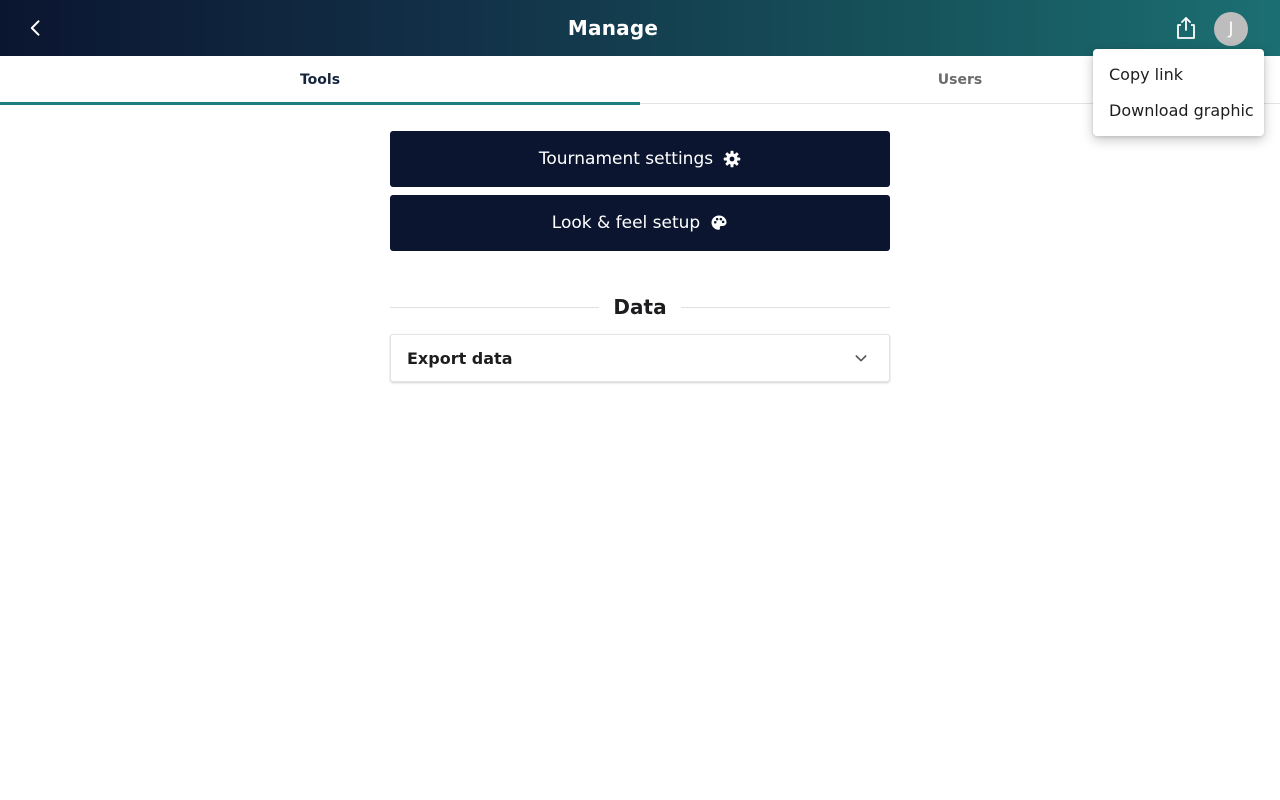 Image resolution: width=1280 pixels, height=800 pixels. What do you see at coordinates (1178, 110) in the screenshot?
I see `menu-item-download-graphic: Download graphic` at bounding box center [1178, 110].